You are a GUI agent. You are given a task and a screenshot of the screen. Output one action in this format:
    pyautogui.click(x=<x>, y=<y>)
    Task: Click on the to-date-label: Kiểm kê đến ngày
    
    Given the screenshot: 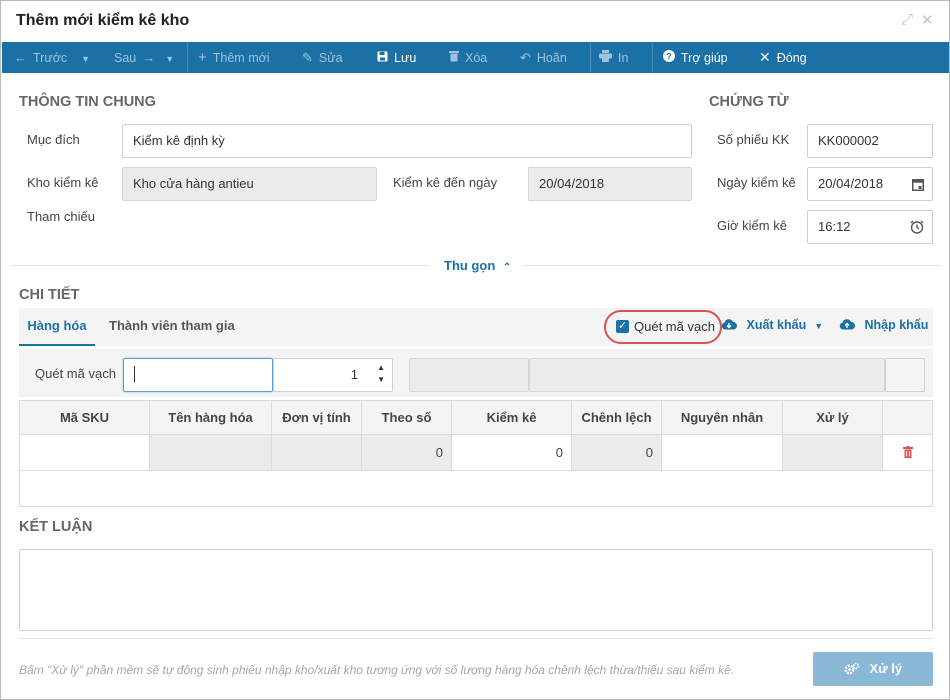 What is the action you would take?
    pyautogui.click(x=445, y=182)
    